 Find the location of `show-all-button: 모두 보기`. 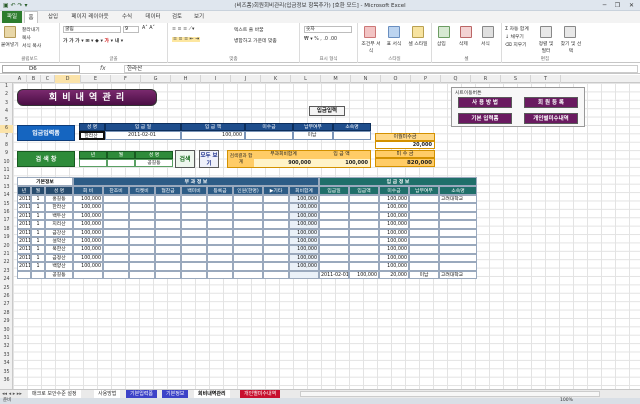

show-all-button: 모두 보기 is located at coordinates (209, 159).